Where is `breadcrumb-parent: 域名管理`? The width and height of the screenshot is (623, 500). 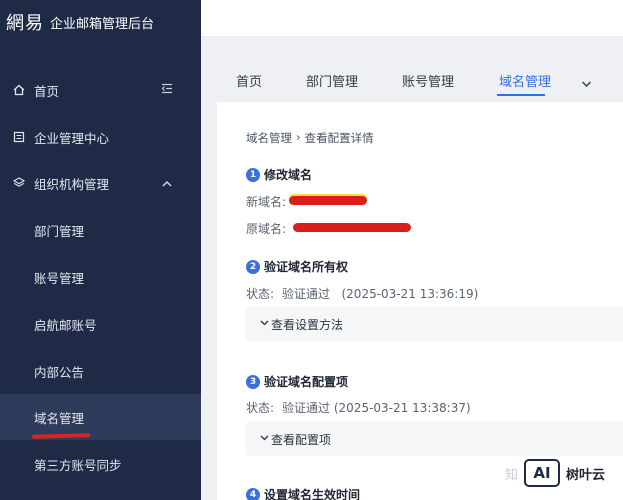
breadcrumb-parent: 域名管理 is located at coordinates (269, 138).